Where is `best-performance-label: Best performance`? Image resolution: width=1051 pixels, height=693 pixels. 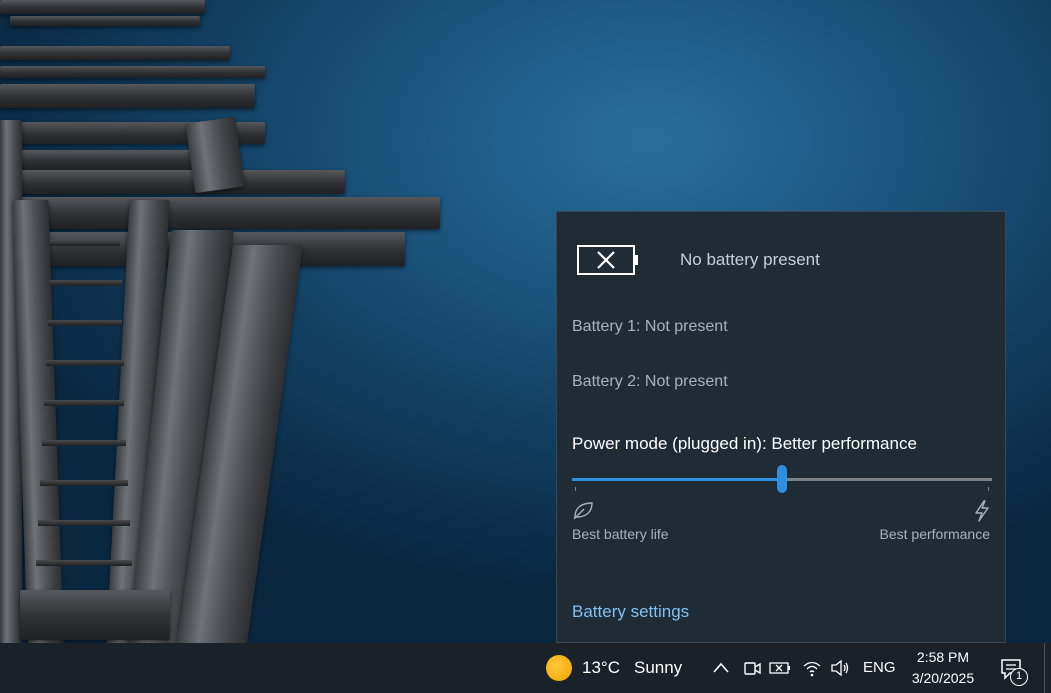
best-performance-label: Best performance is located at coordinates (935, 534).